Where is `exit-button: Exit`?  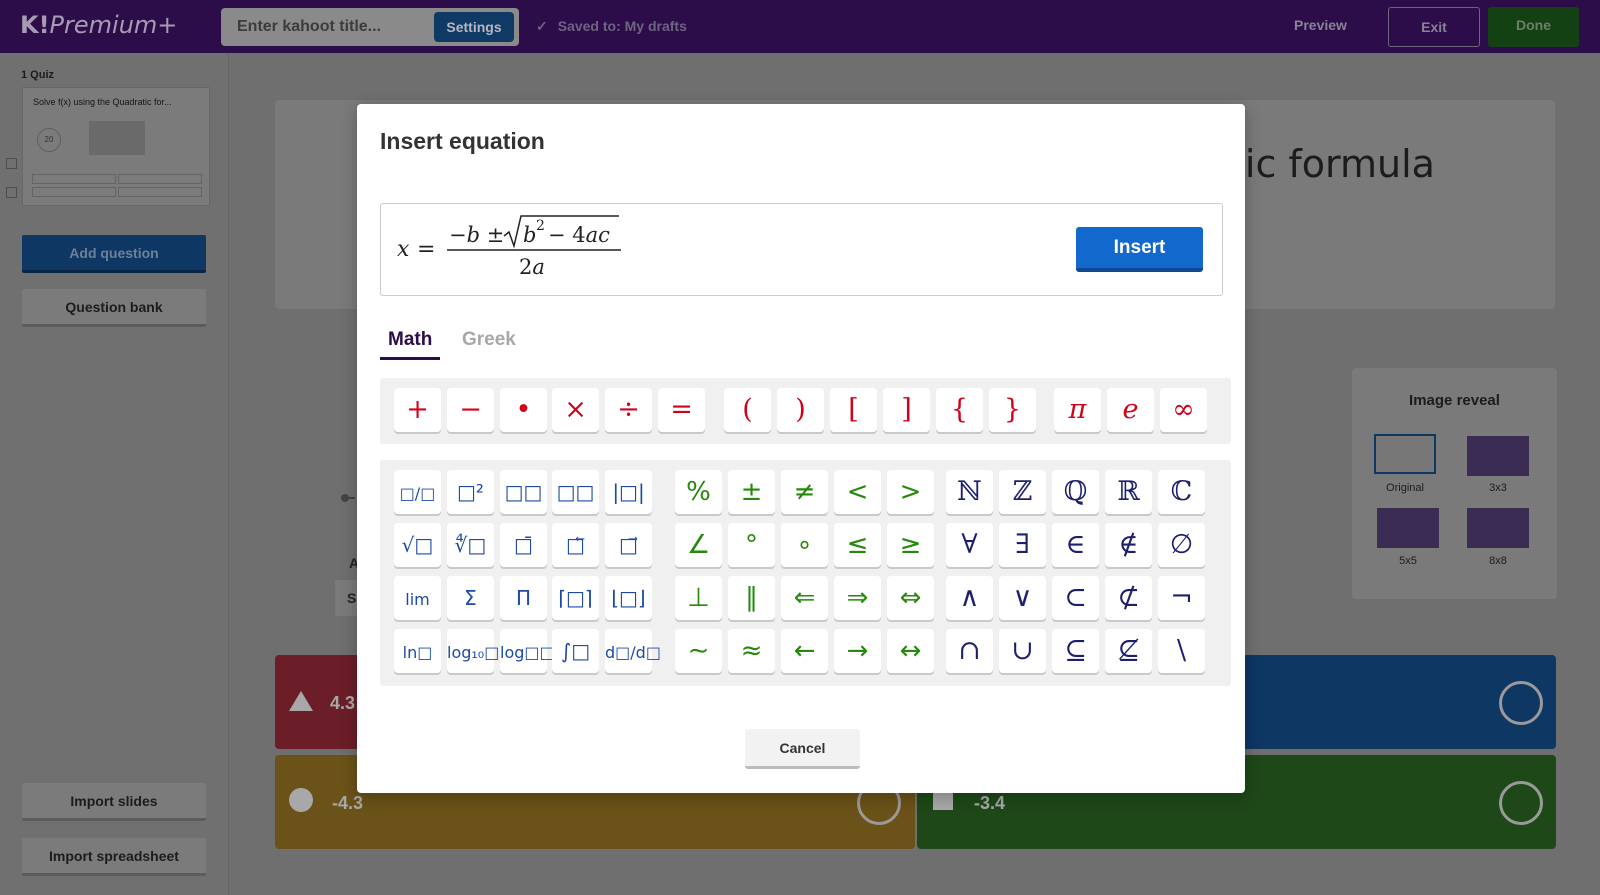 exit-button: Exit is located at coordinates (1434, 27).